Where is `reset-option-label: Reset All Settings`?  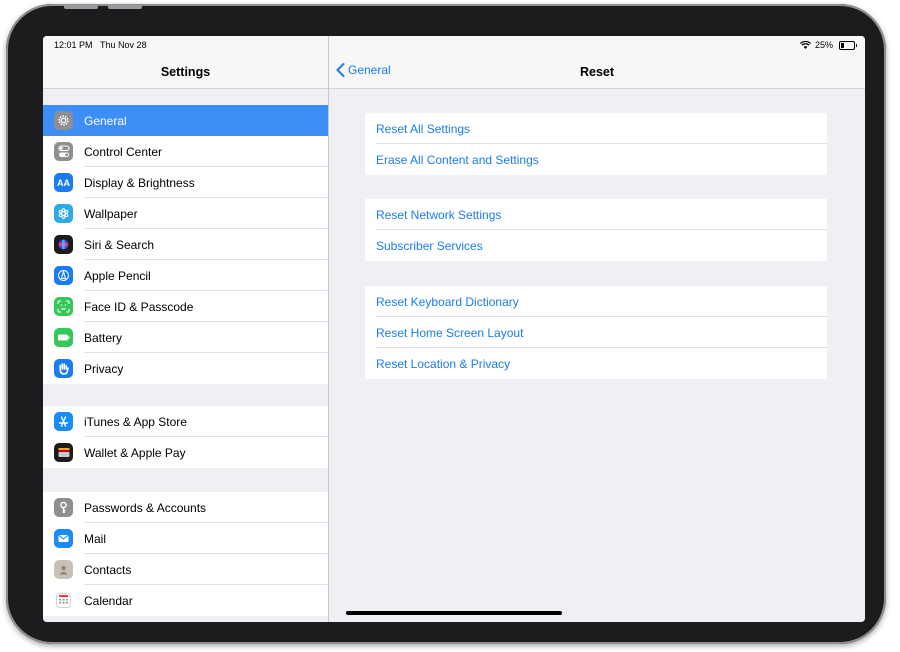
reset-option-label: Reset All Settings is located at coordinates (423, 128).